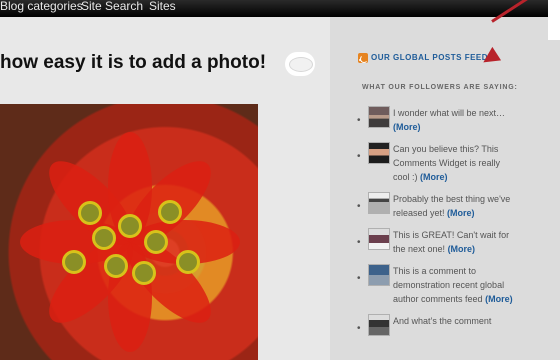 This screenshot has width=560, height=360. What do you see at coordinates (554, 20) in the screenshot?
I see `page-edge-strip` at bounding box center [554, 20].